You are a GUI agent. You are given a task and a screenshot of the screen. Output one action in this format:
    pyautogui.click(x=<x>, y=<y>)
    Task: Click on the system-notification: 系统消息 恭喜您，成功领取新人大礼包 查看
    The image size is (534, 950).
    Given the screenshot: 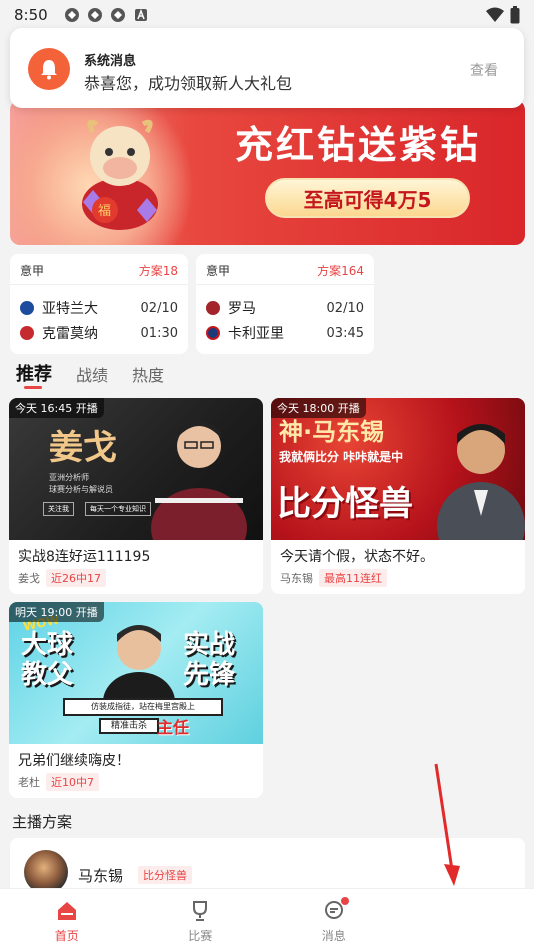 What is the action you would take?
    pyautogui.click(x=267, y=68)
    